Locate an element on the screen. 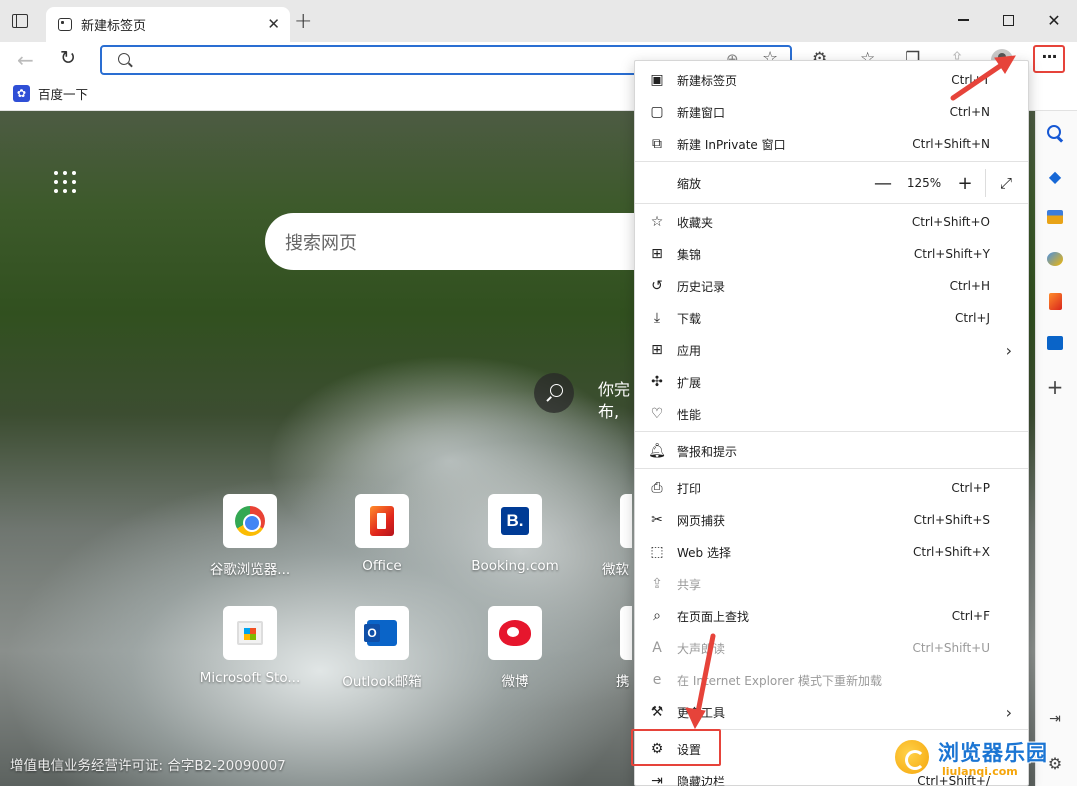  arrow-to-settings is located at coordinates (705, 674).